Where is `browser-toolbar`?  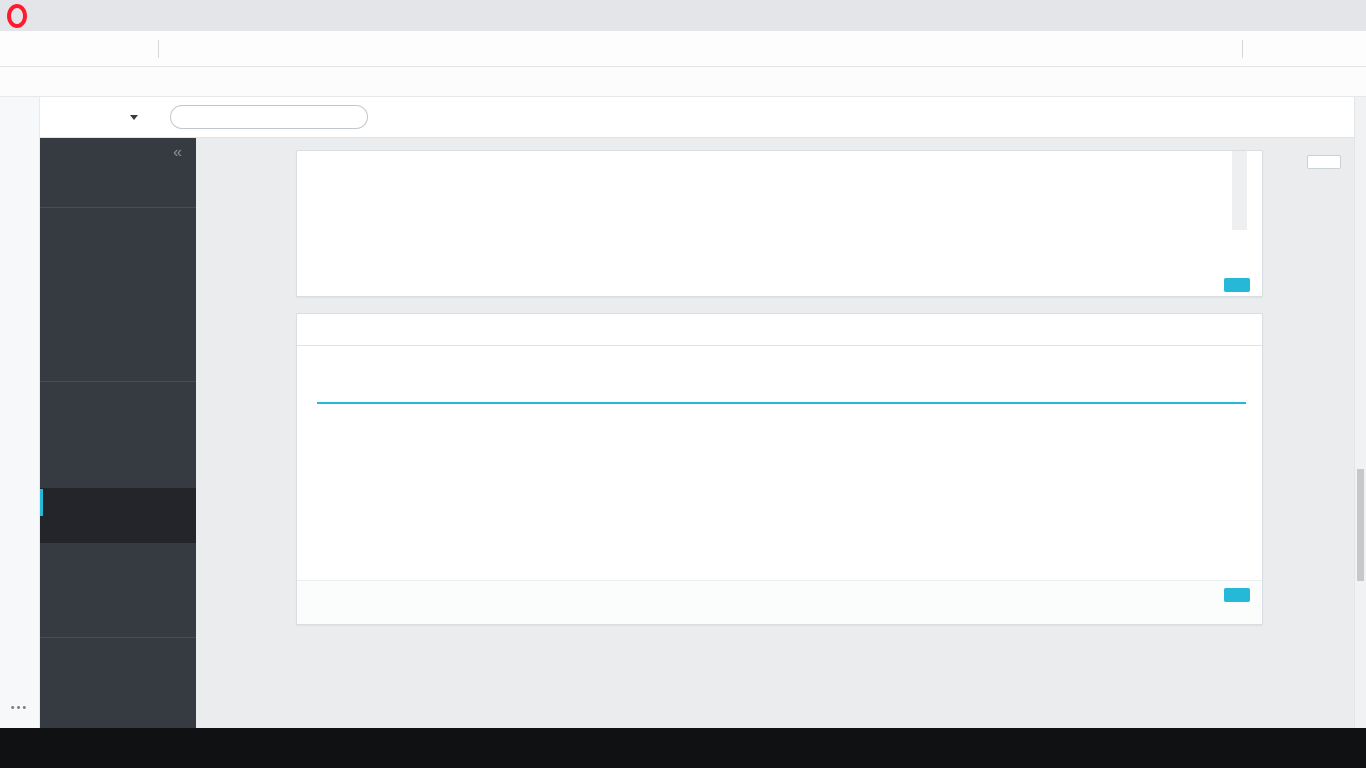 browser-toolbar is located at coordinates (683, 49).